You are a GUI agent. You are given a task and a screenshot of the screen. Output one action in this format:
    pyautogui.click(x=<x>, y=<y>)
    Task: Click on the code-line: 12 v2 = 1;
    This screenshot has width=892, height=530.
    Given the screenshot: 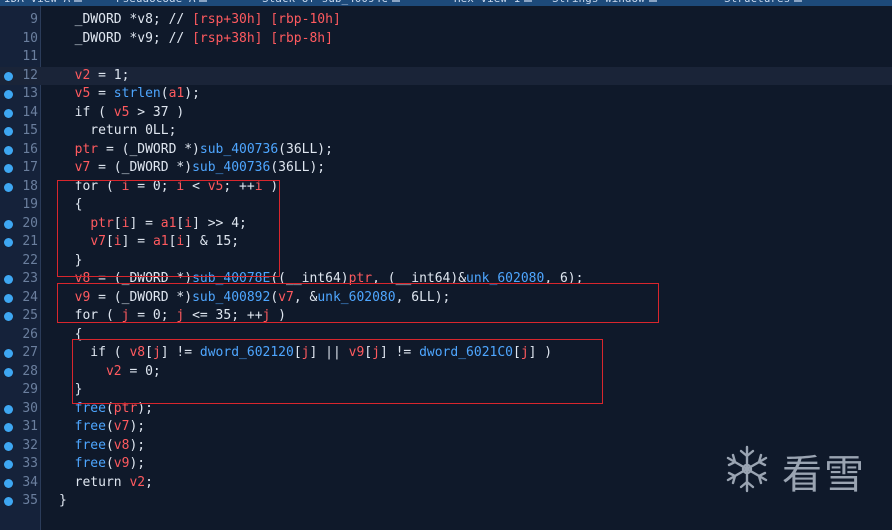 What is the action you would take?
    pyautogui.click(x=446, y=75)
    